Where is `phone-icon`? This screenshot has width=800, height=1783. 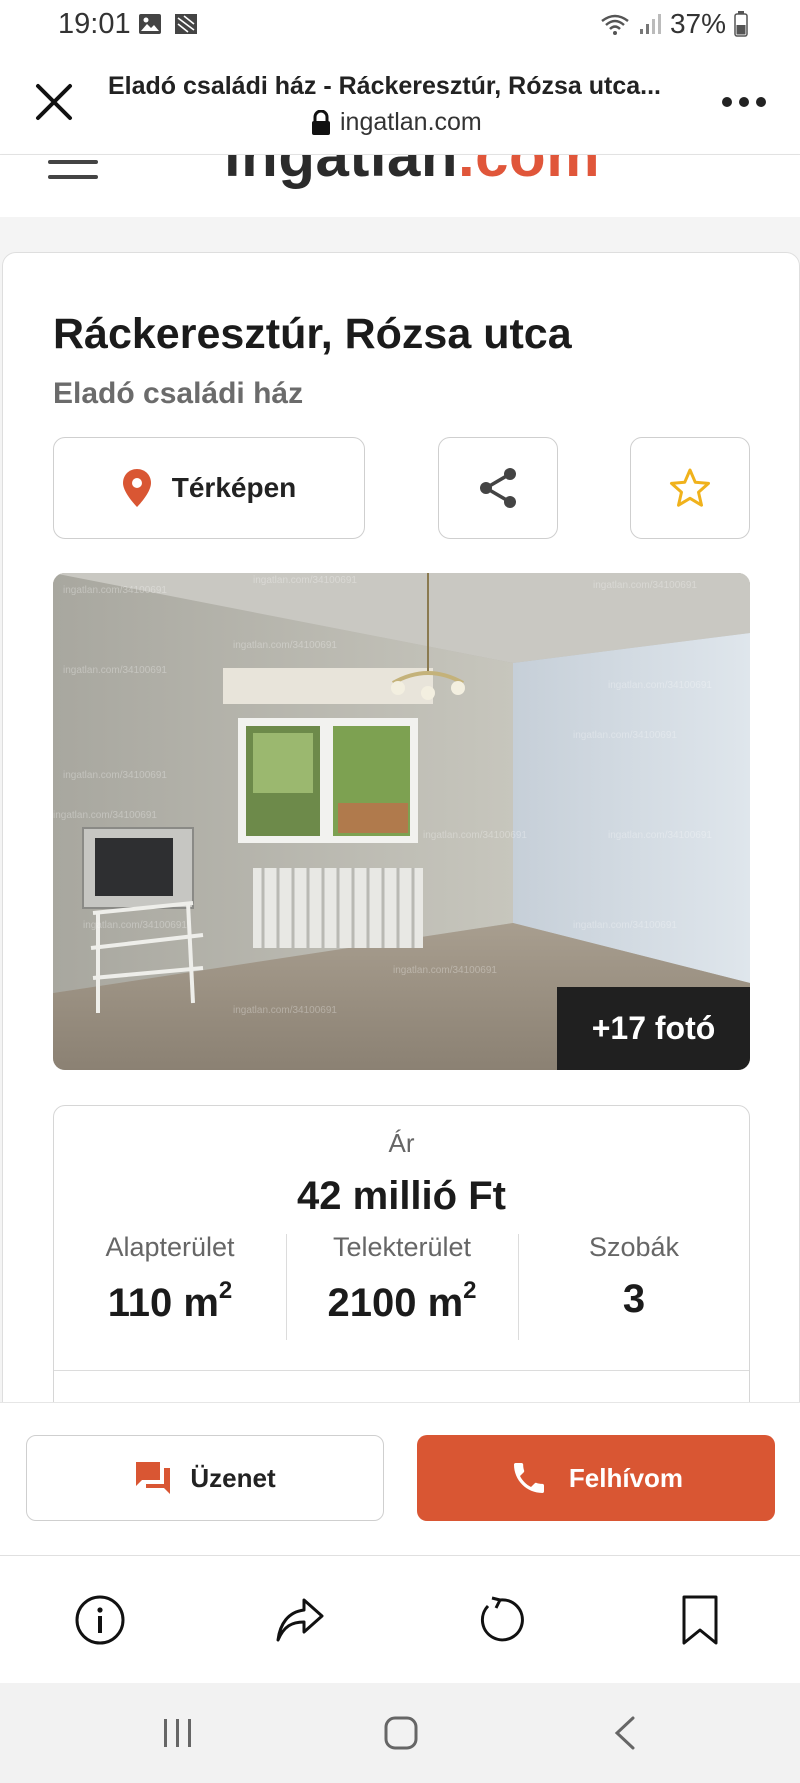 phone-icon is located at coordinates (528, 1478).